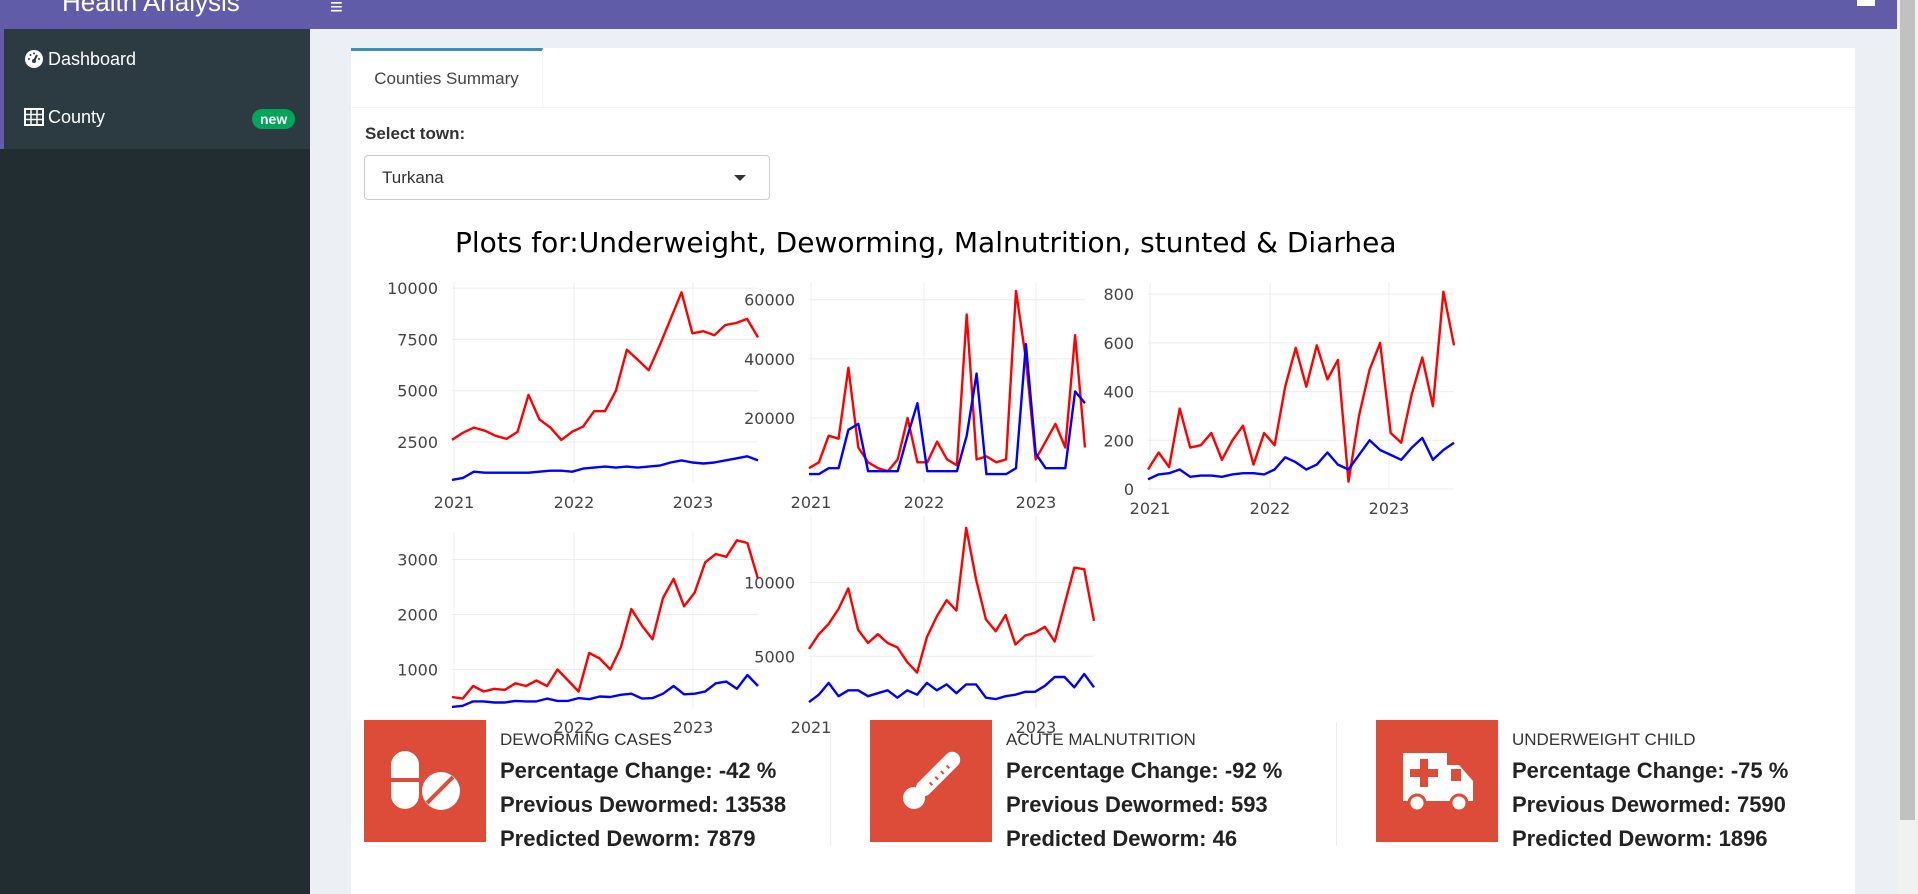 The image size is (1918, 894). I want to click on info-percentage-change: Percentage Change: -42 %, so click(638, 770).